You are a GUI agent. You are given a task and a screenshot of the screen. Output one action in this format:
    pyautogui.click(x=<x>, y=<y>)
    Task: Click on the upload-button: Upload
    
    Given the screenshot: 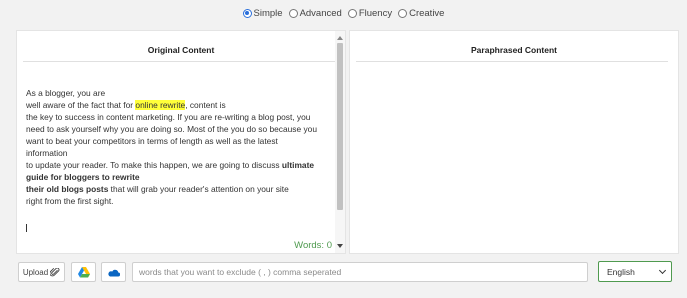 What is the action you would take?
    pyautogui.click(x=41, y=272)
    